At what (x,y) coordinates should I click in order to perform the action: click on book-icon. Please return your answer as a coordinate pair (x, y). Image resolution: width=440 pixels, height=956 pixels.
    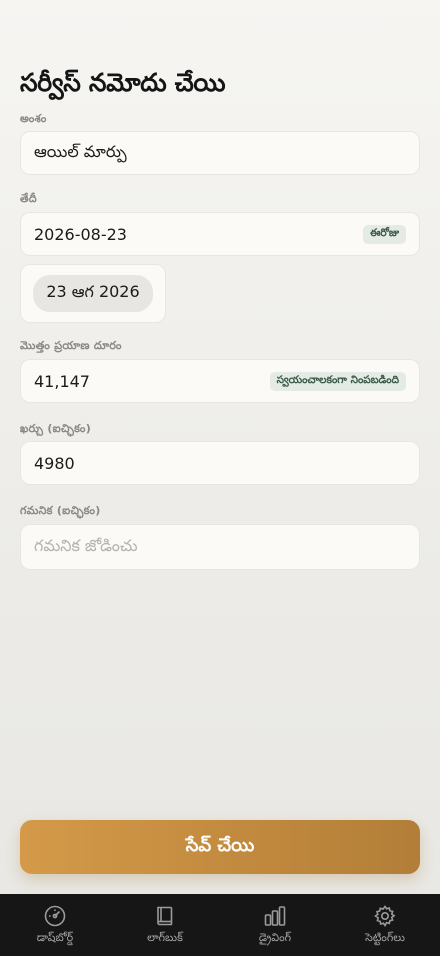
    Looking at the image, I should click on (165, 916).